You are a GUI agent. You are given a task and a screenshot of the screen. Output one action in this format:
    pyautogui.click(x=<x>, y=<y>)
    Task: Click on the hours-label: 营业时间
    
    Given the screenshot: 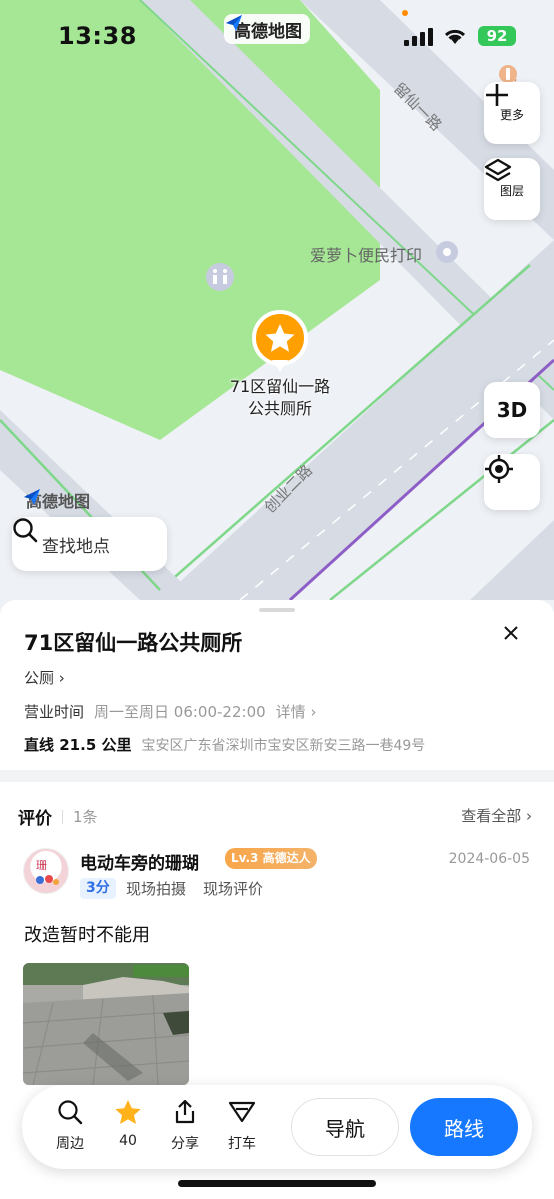 What is the action you would take?
    pyautogui.click(x=54, y=712)
    